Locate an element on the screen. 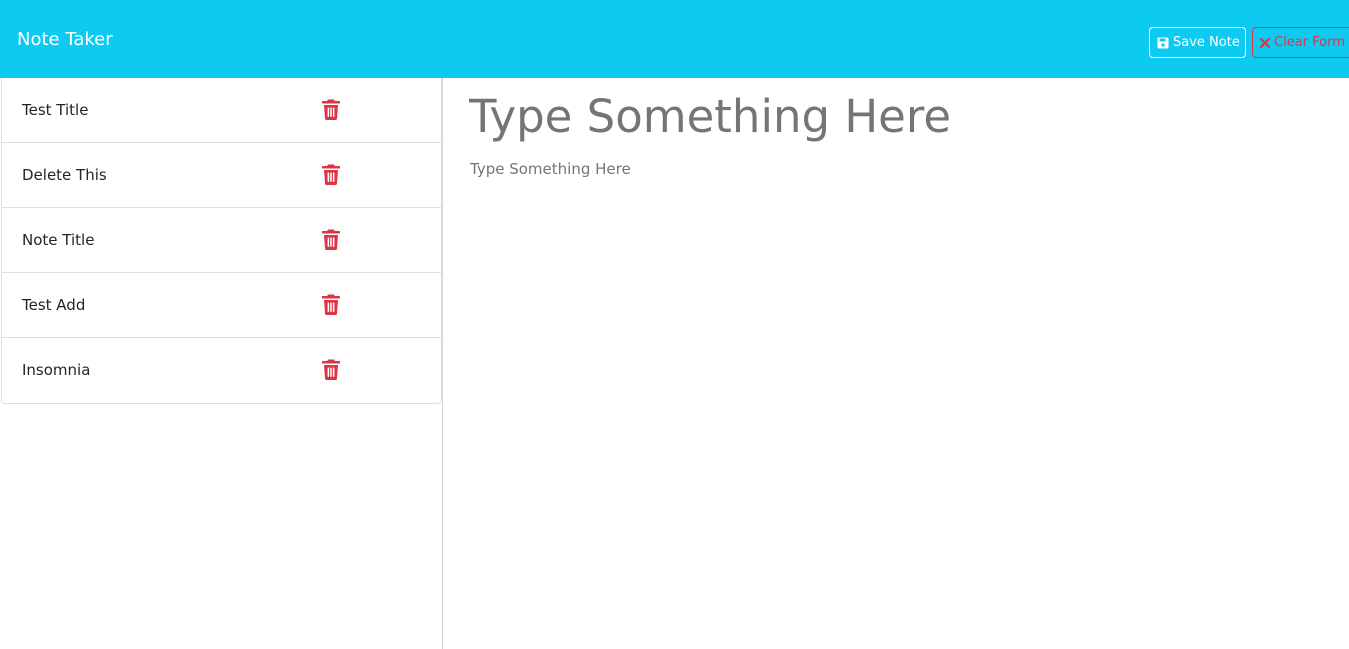  list-item: Test Title is located at coordinates (221, 110).